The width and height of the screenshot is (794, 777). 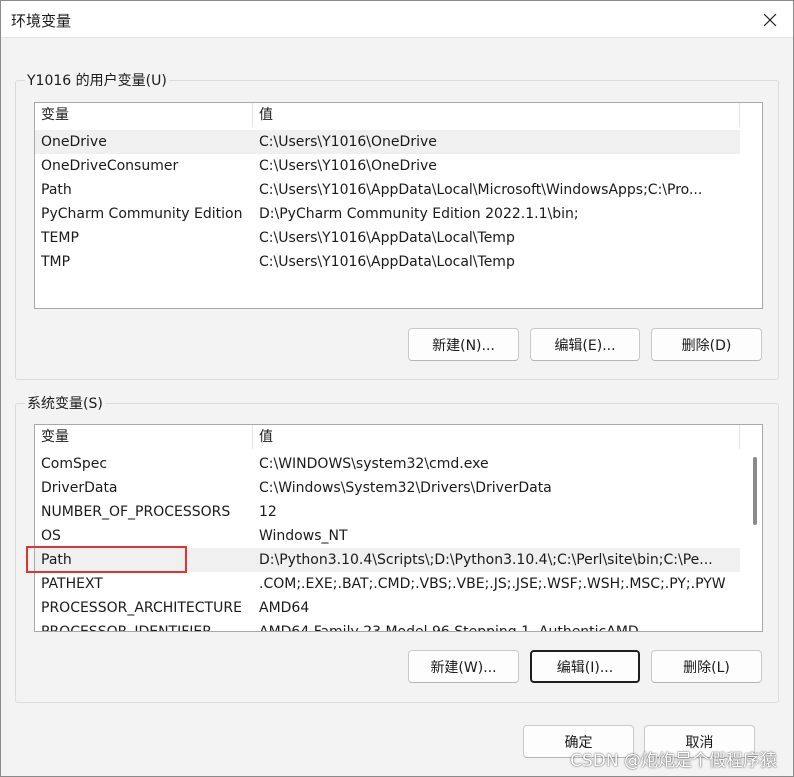 I want to click on watermark: CSDN @炮炮是个假程序猿, so click(x=673, y=761).